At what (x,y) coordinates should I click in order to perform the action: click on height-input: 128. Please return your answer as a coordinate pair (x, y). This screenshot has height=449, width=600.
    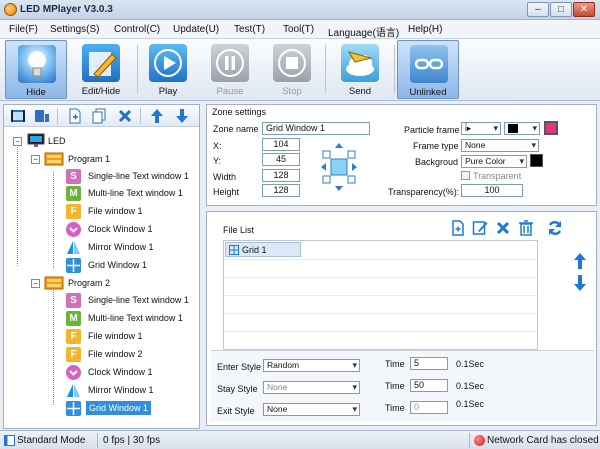
    Looking at the image, I should click on (281, 190).